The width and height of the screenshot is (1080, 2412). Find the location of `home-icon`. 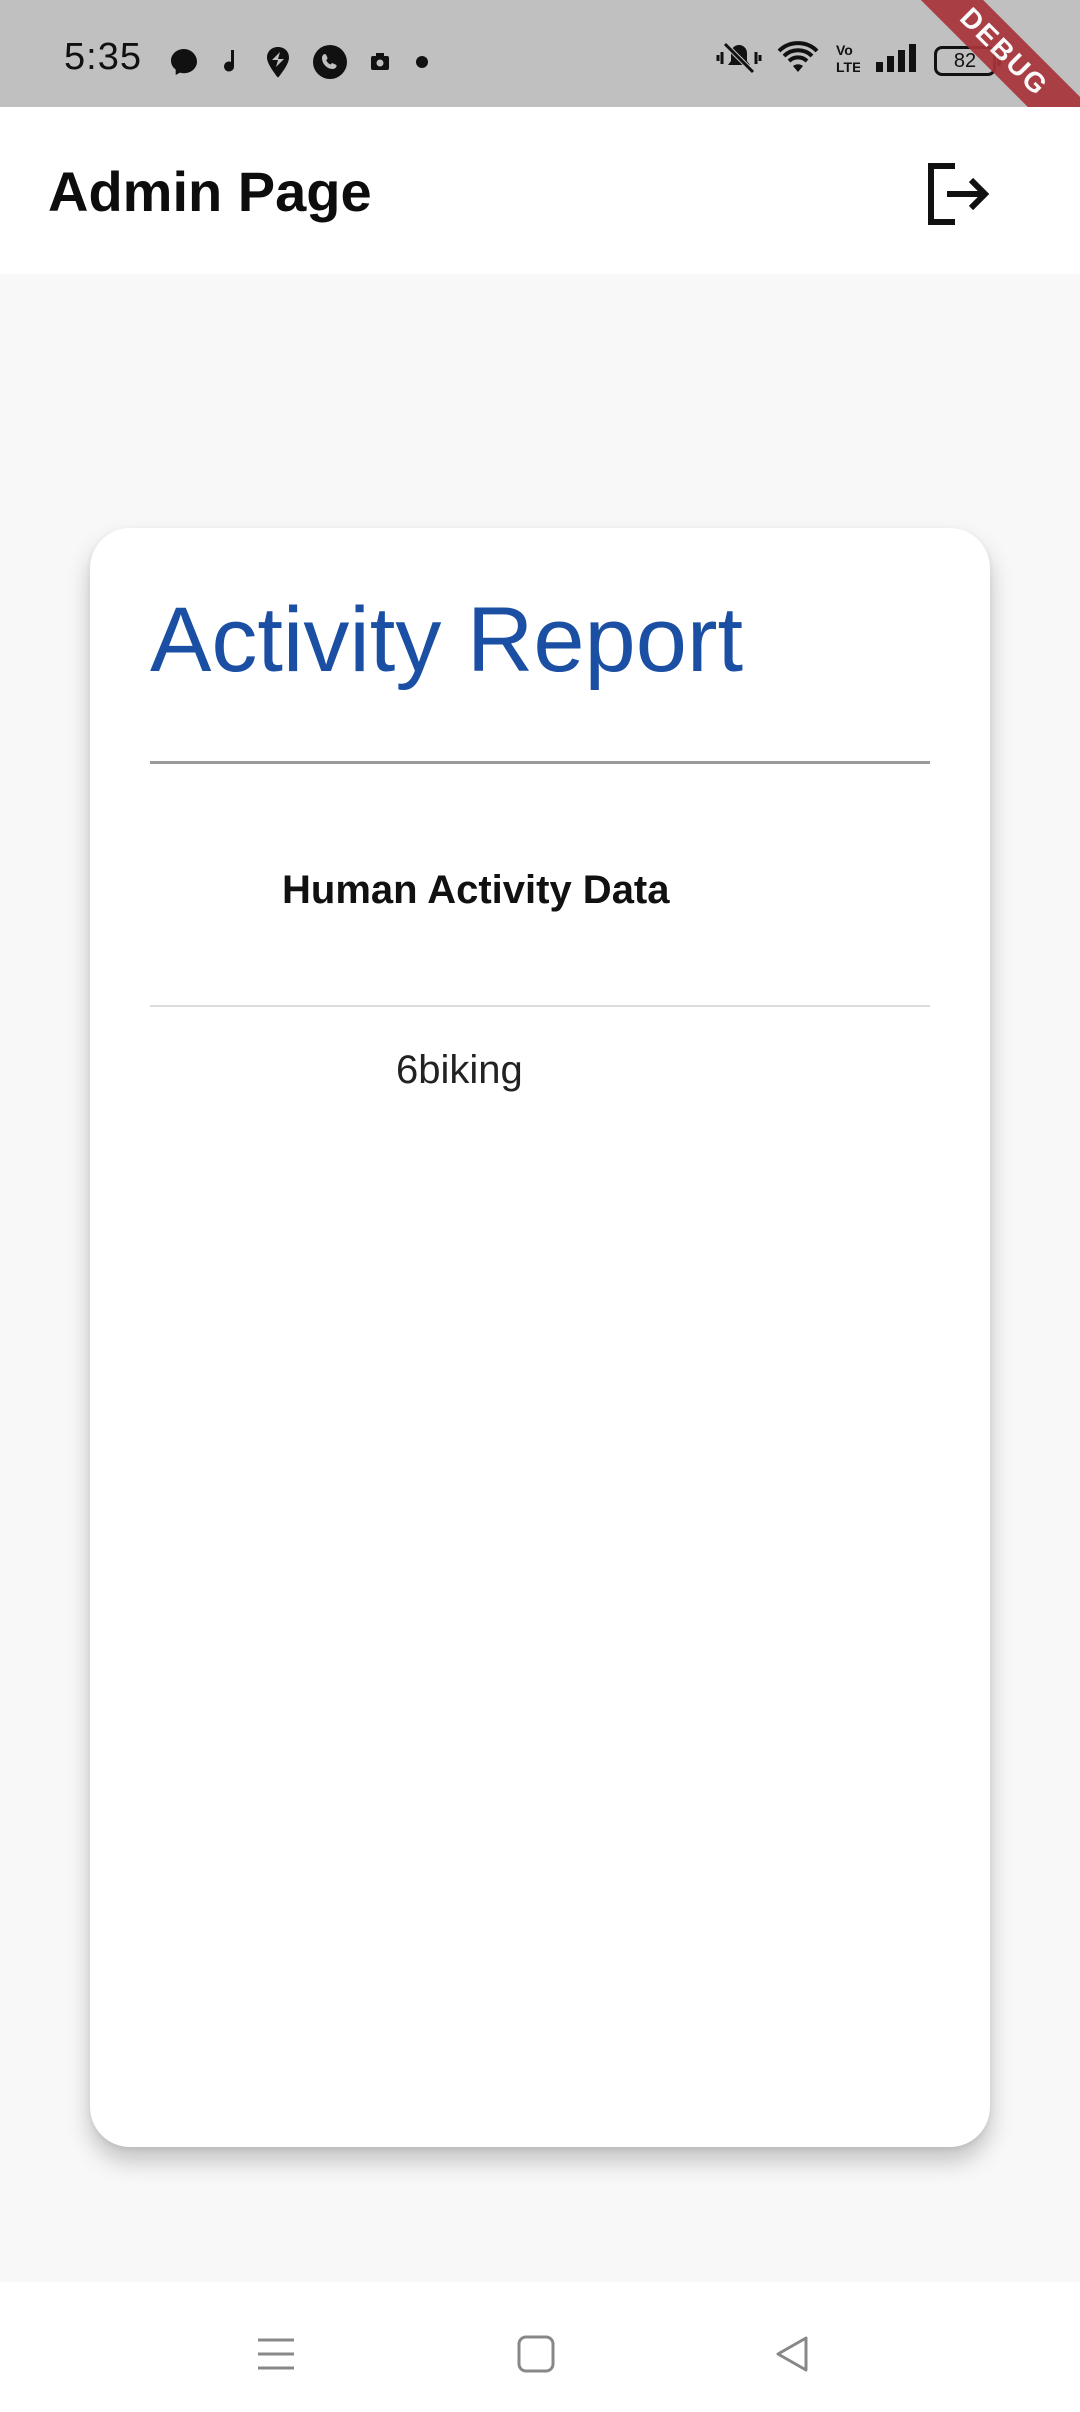

home-icon is located at coordinates (536, 2354).